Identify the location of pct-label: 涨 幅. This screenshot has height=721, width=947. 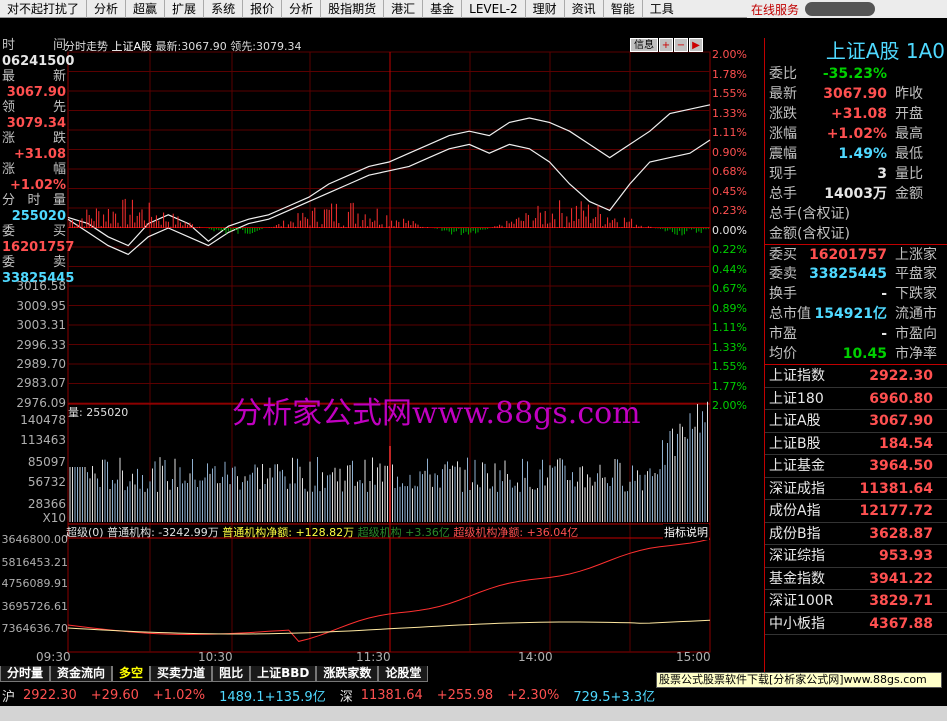
(34, 169).